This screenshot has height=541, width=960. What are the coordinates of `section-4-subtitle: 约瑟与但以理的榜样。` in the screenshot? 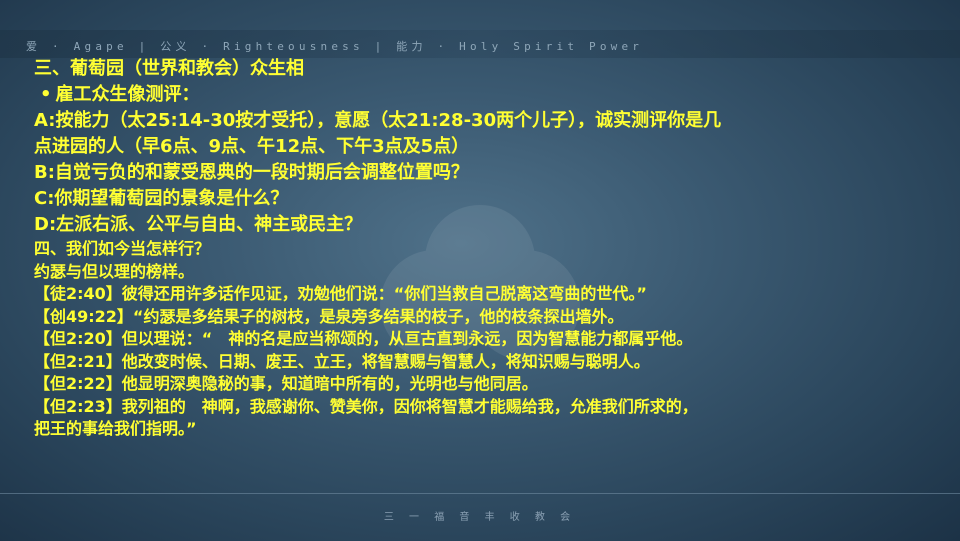 It's located at (114, 271).